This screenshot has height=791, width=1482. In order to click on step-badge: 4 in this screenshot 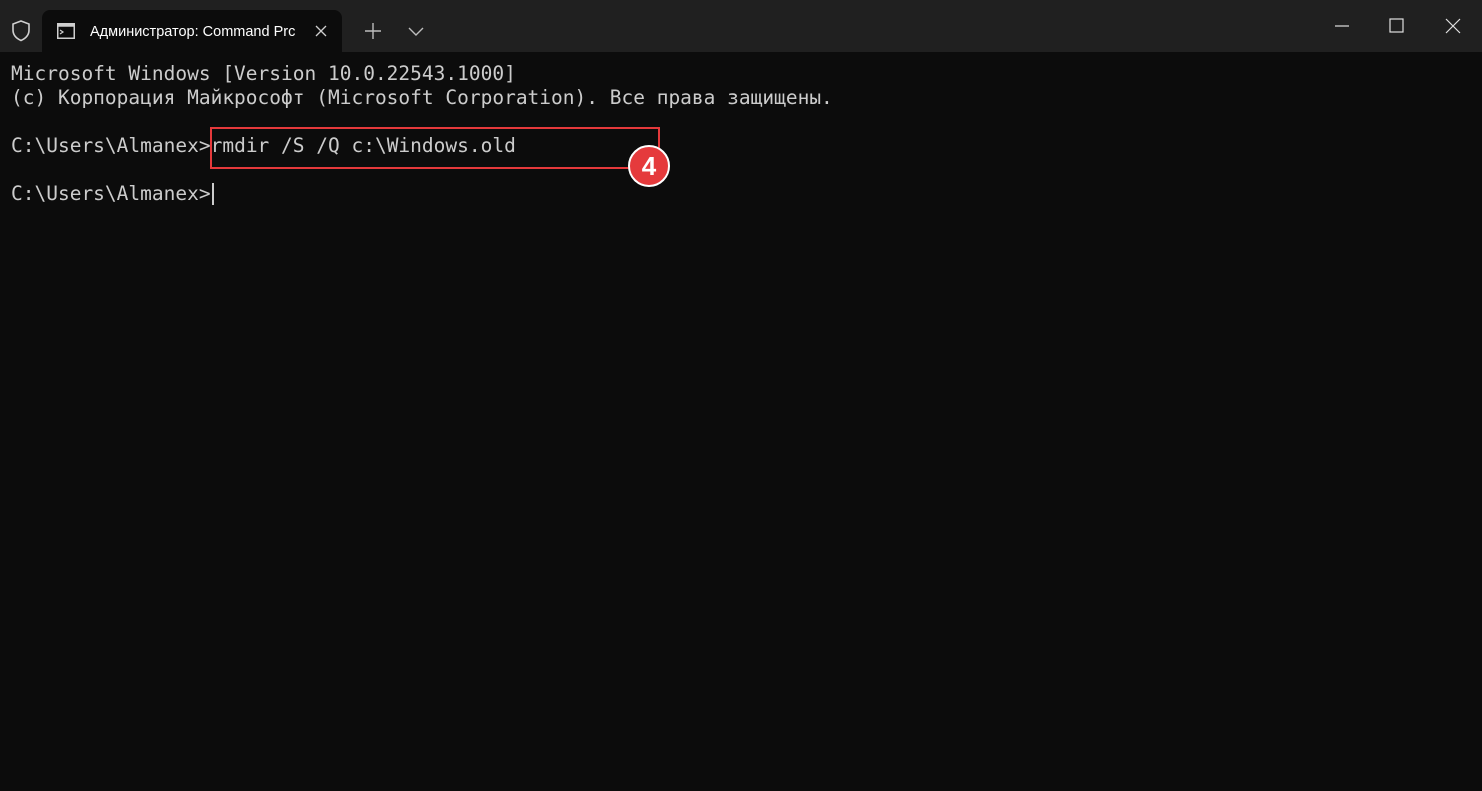, I will do `click(649, 166)`.